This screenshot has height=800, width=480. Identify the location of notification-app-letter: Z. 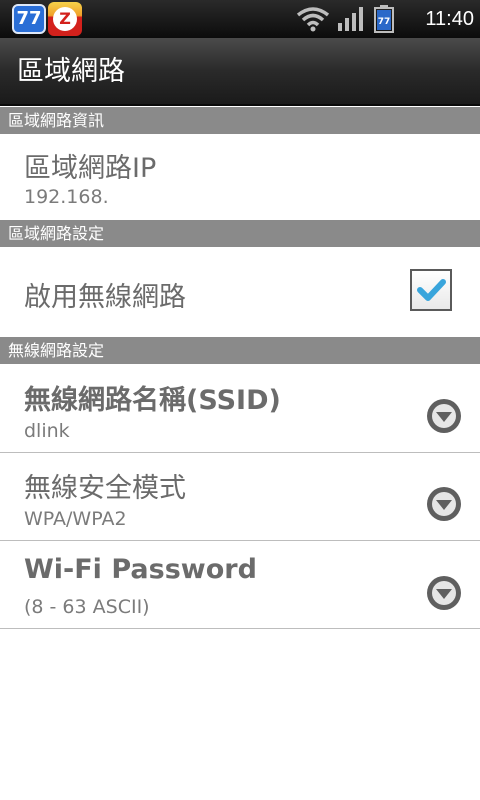
(65, 19).